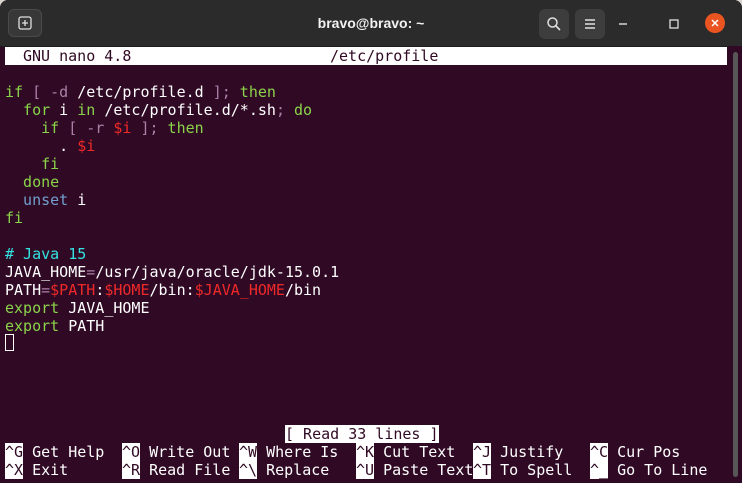 The height and width of the screenshot is (483, 742). What do you see at coordinates (46, 290) in the screenshot?
I see `code-token: =` at bounding box center [46, 290].